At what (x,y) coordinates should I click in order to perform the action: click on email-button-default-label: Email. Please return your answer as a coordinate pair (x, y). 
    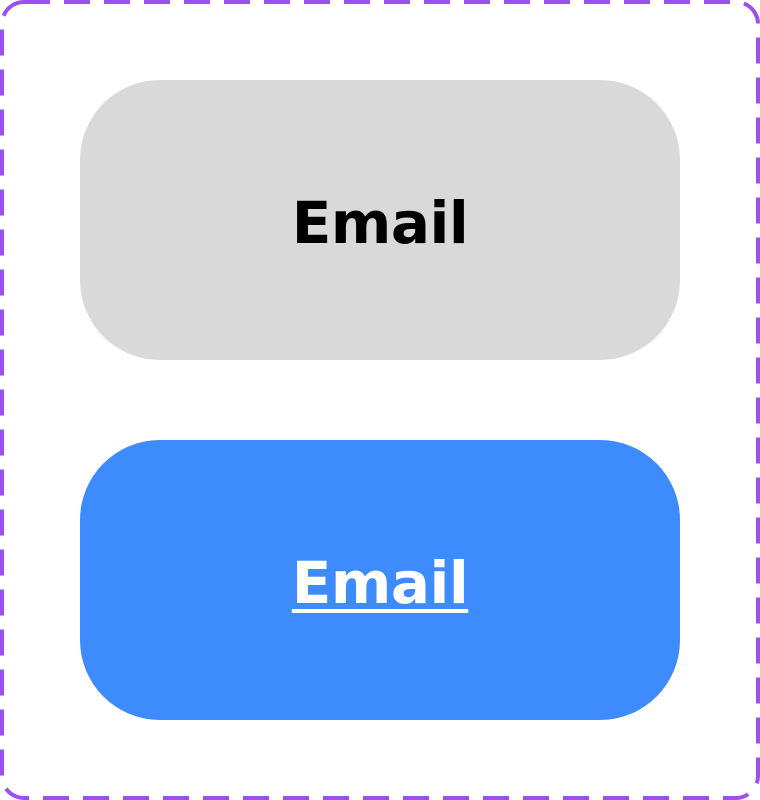
    Looking at the image, I should click on (380, 223).